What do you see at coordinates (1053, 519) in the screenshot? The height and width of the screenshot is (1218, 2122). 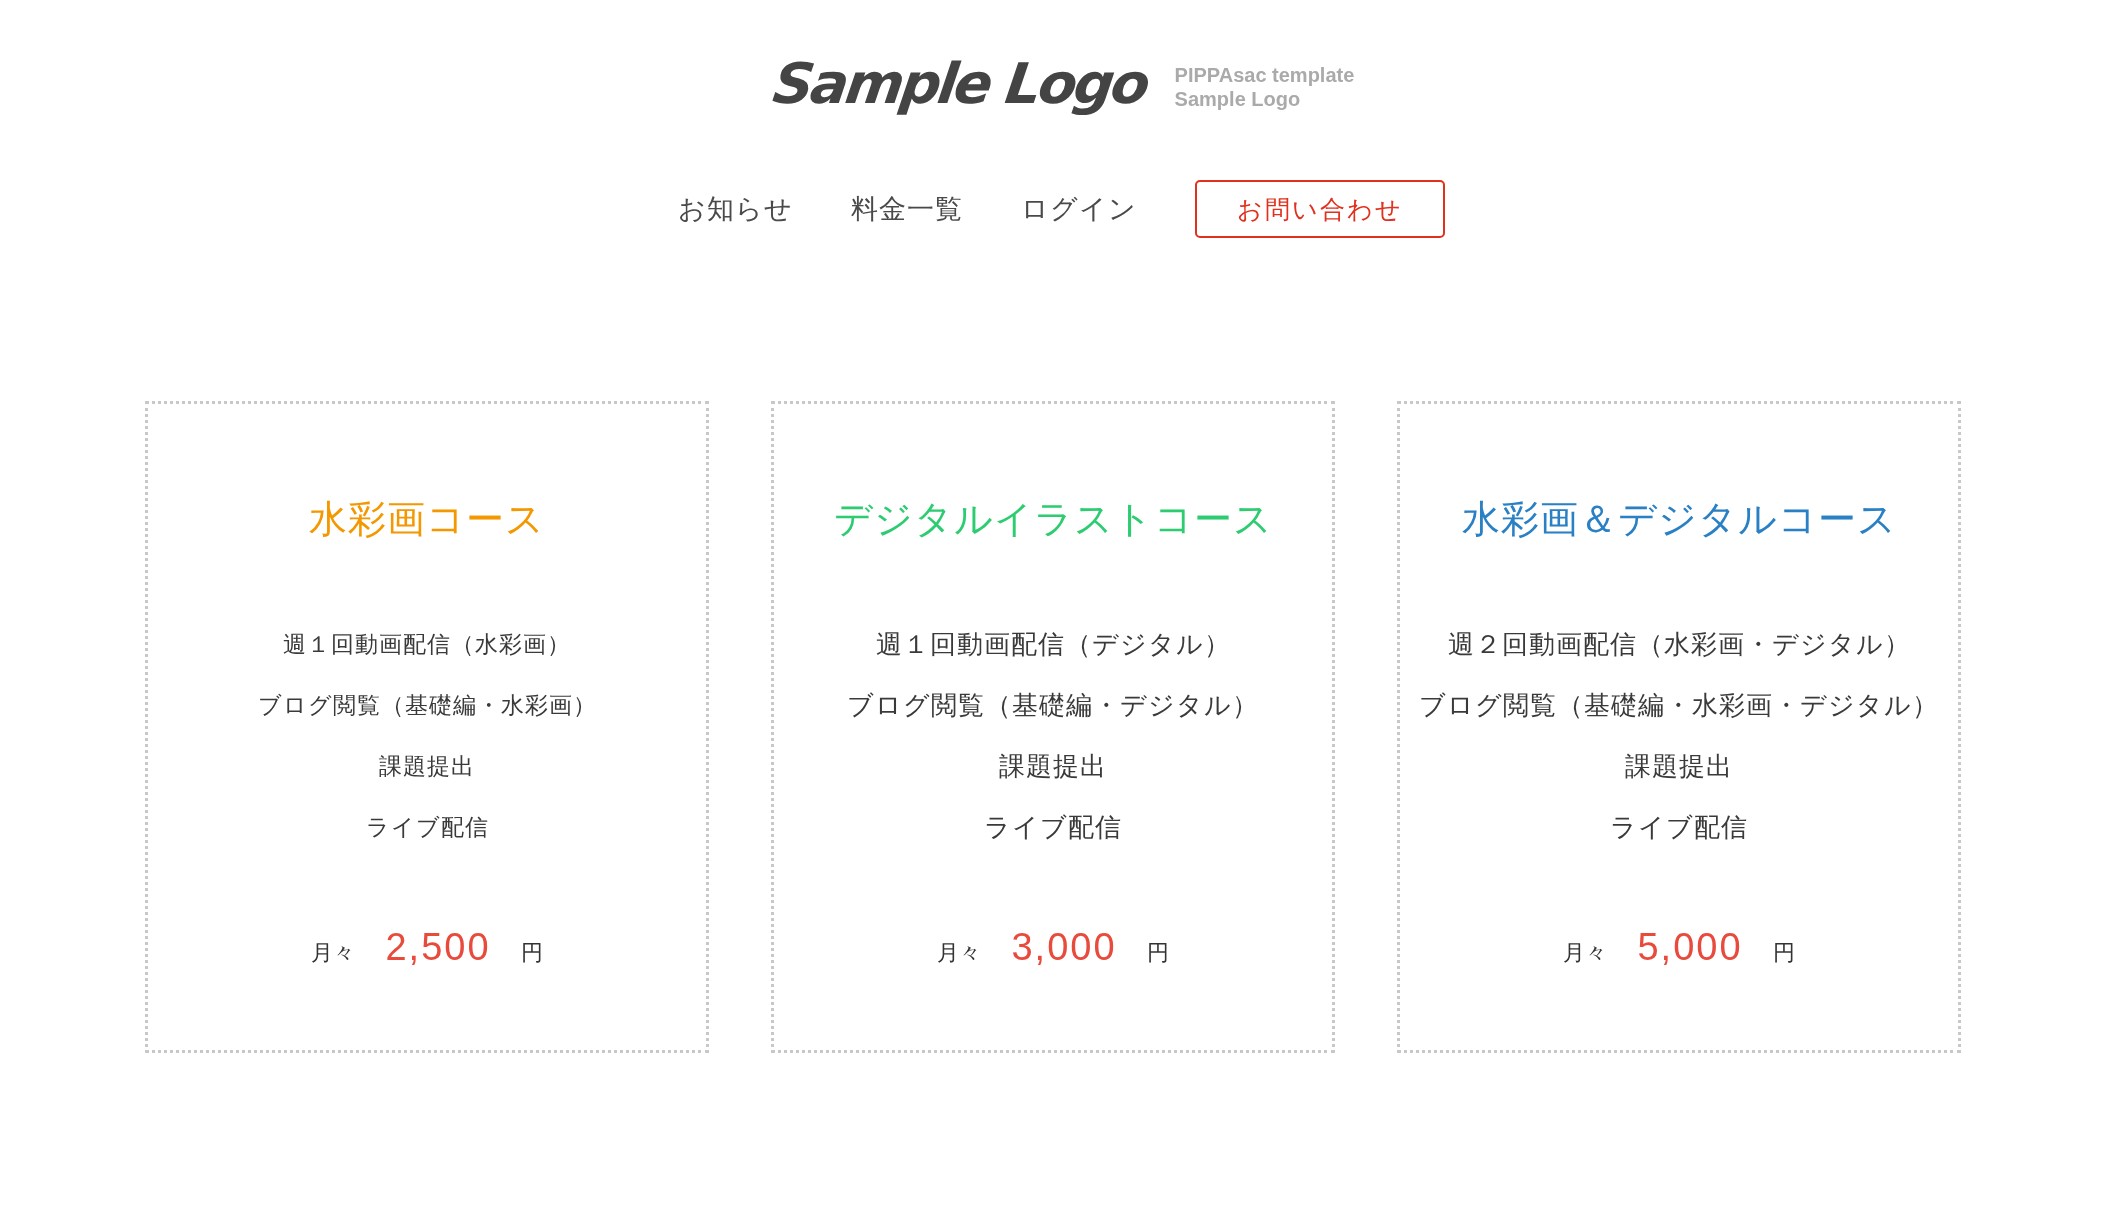 I see `plan-title: デジタルイラストコース` at bounding box center [1053, 519].